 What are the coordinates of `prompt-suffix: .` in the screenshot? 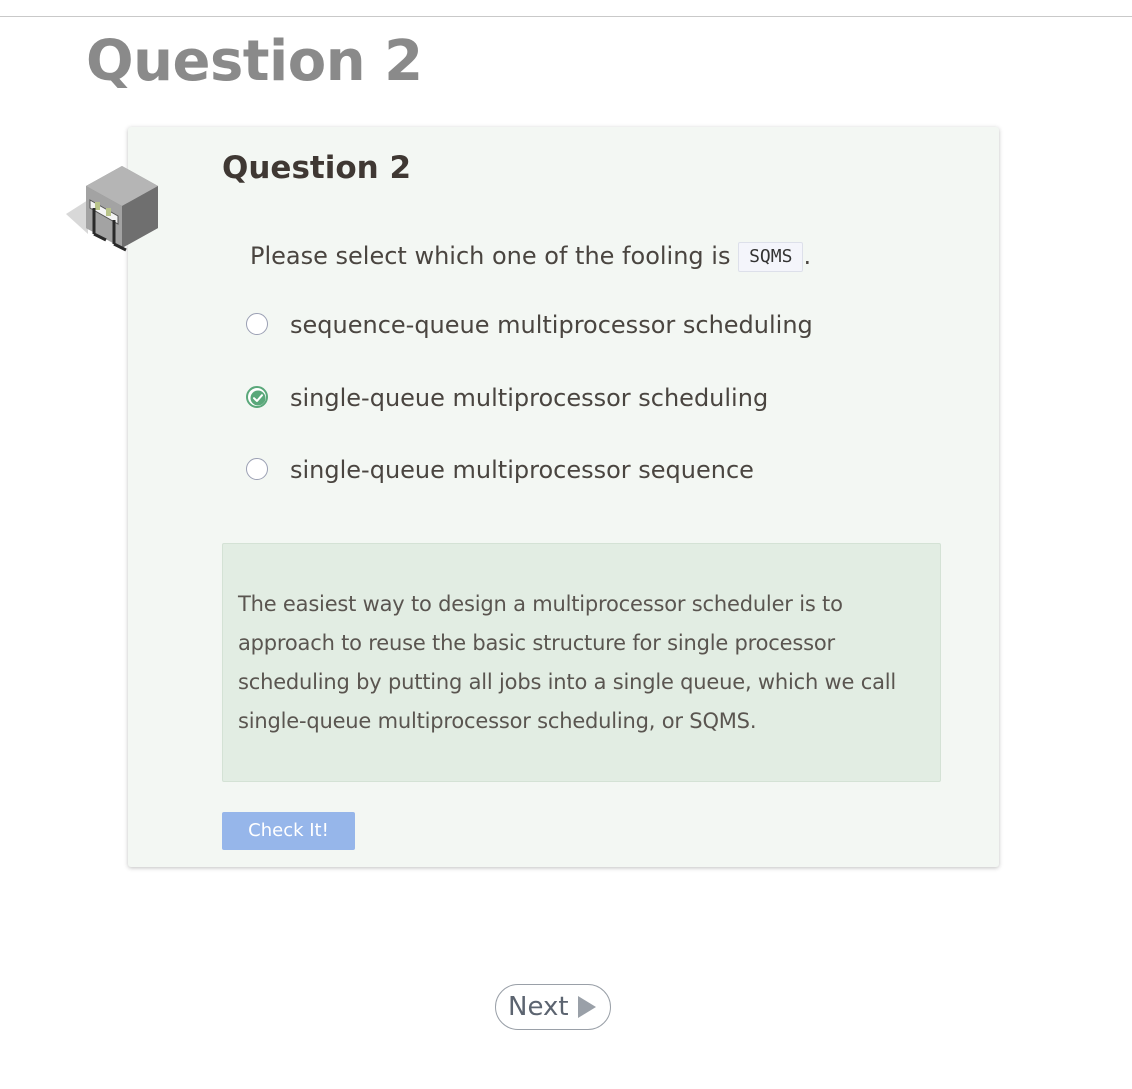 It's located at (807, 256).